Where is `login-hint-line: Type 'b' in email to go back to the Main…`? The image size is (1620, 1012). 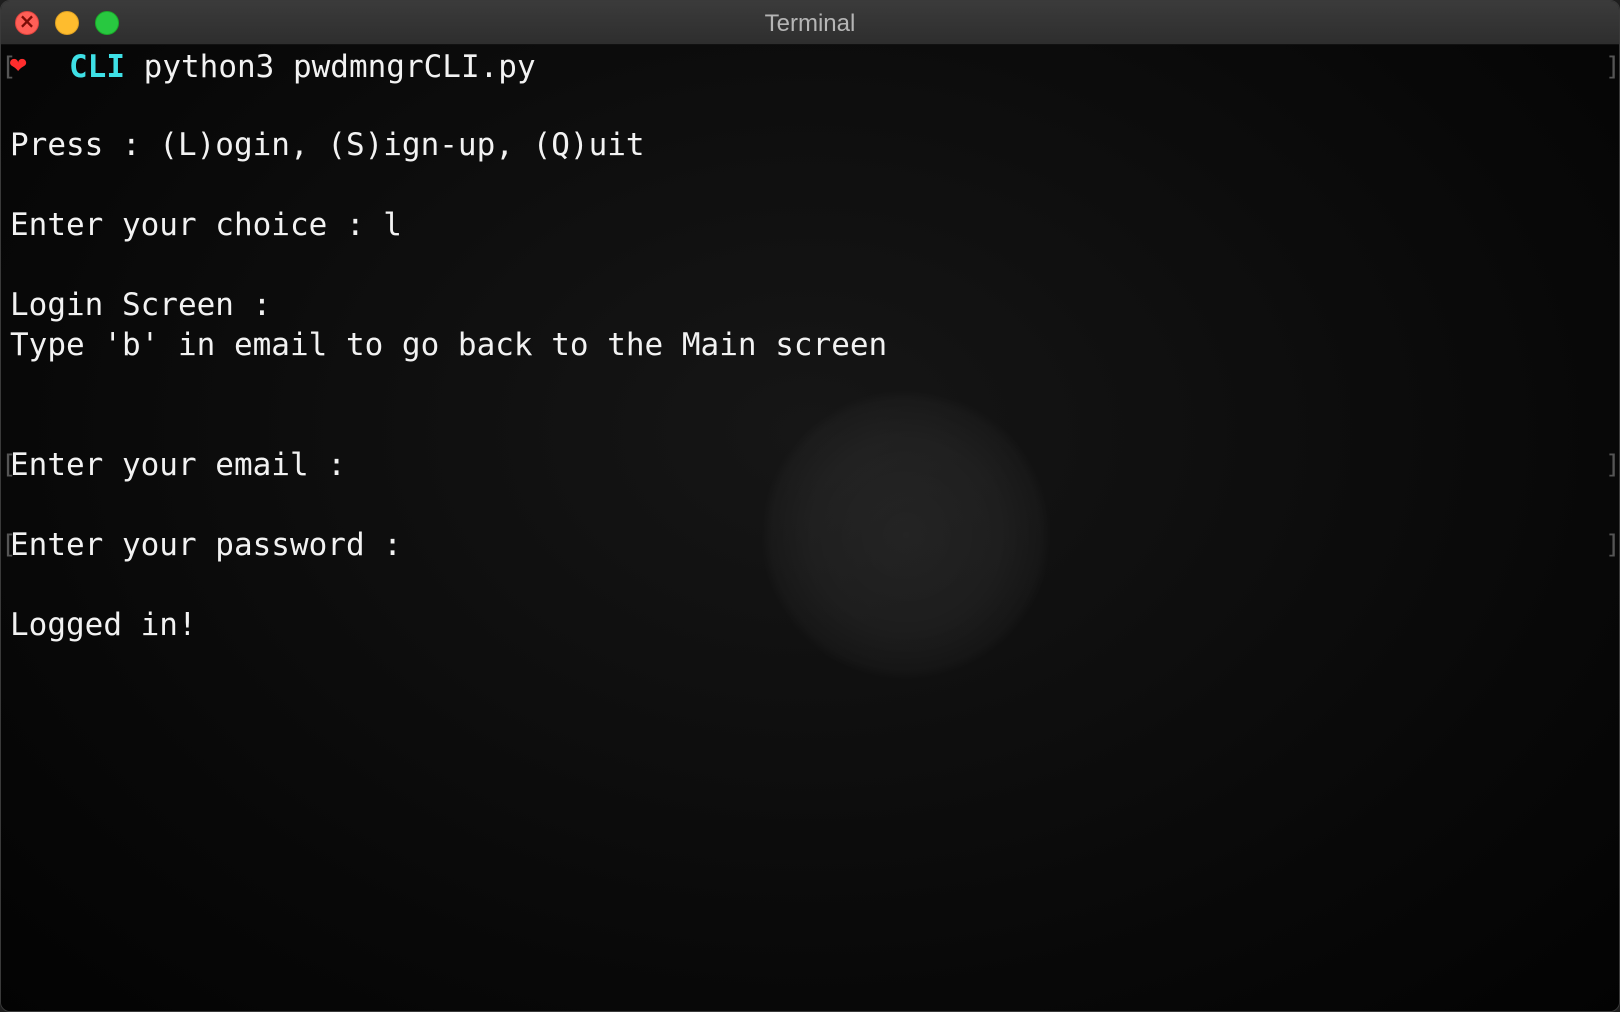 login-hint-line: Type 'b' in email to go back to the Main… is located at coordinates (449, 345).